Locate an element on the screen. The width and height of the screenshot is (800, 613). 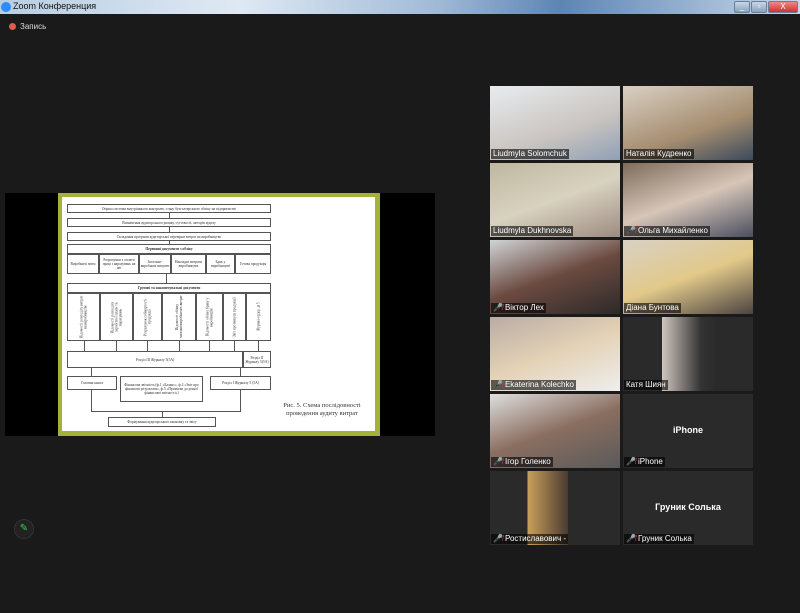
participant-name-tag: Наталія Кудренко is located at coordinates (659, 154).